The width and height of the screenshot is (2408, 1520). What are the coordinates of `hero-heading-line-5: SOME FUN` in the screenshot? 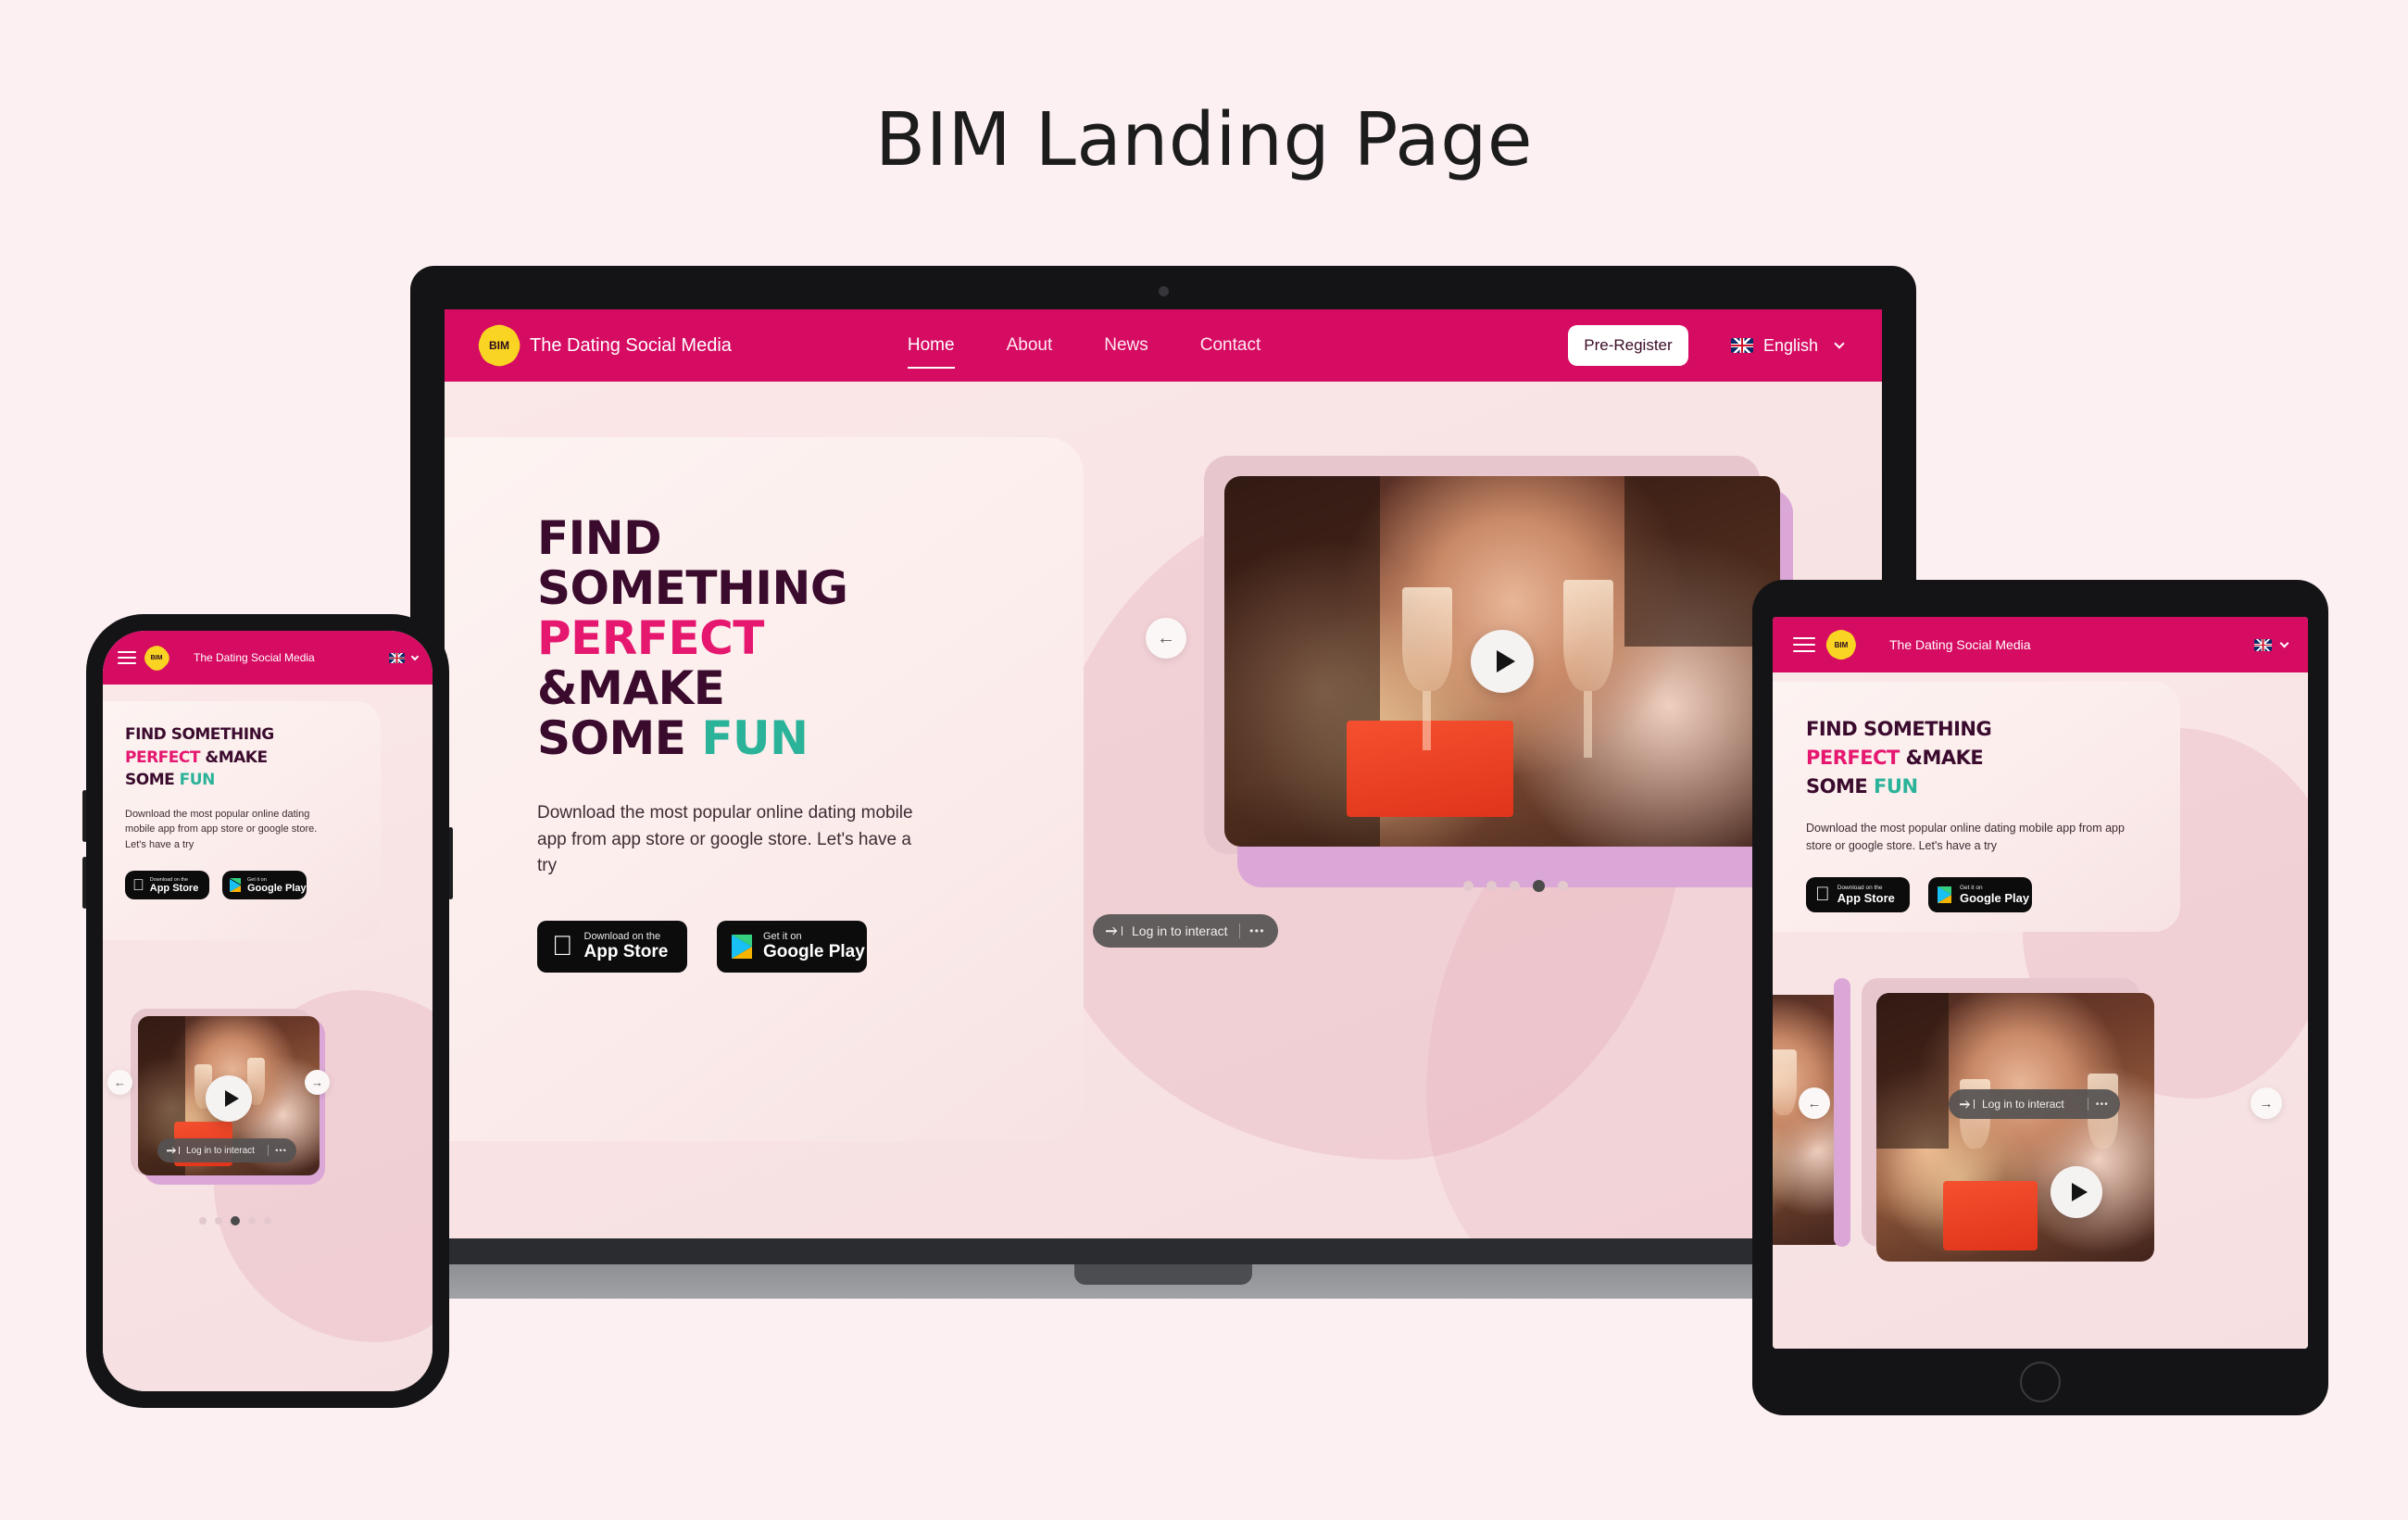 It's located at (778, 738).